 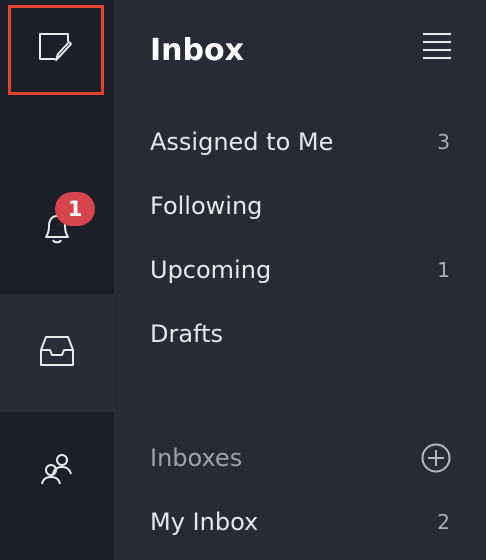 I want to click on nav-item-count: 2, so click(x=443, y=522).